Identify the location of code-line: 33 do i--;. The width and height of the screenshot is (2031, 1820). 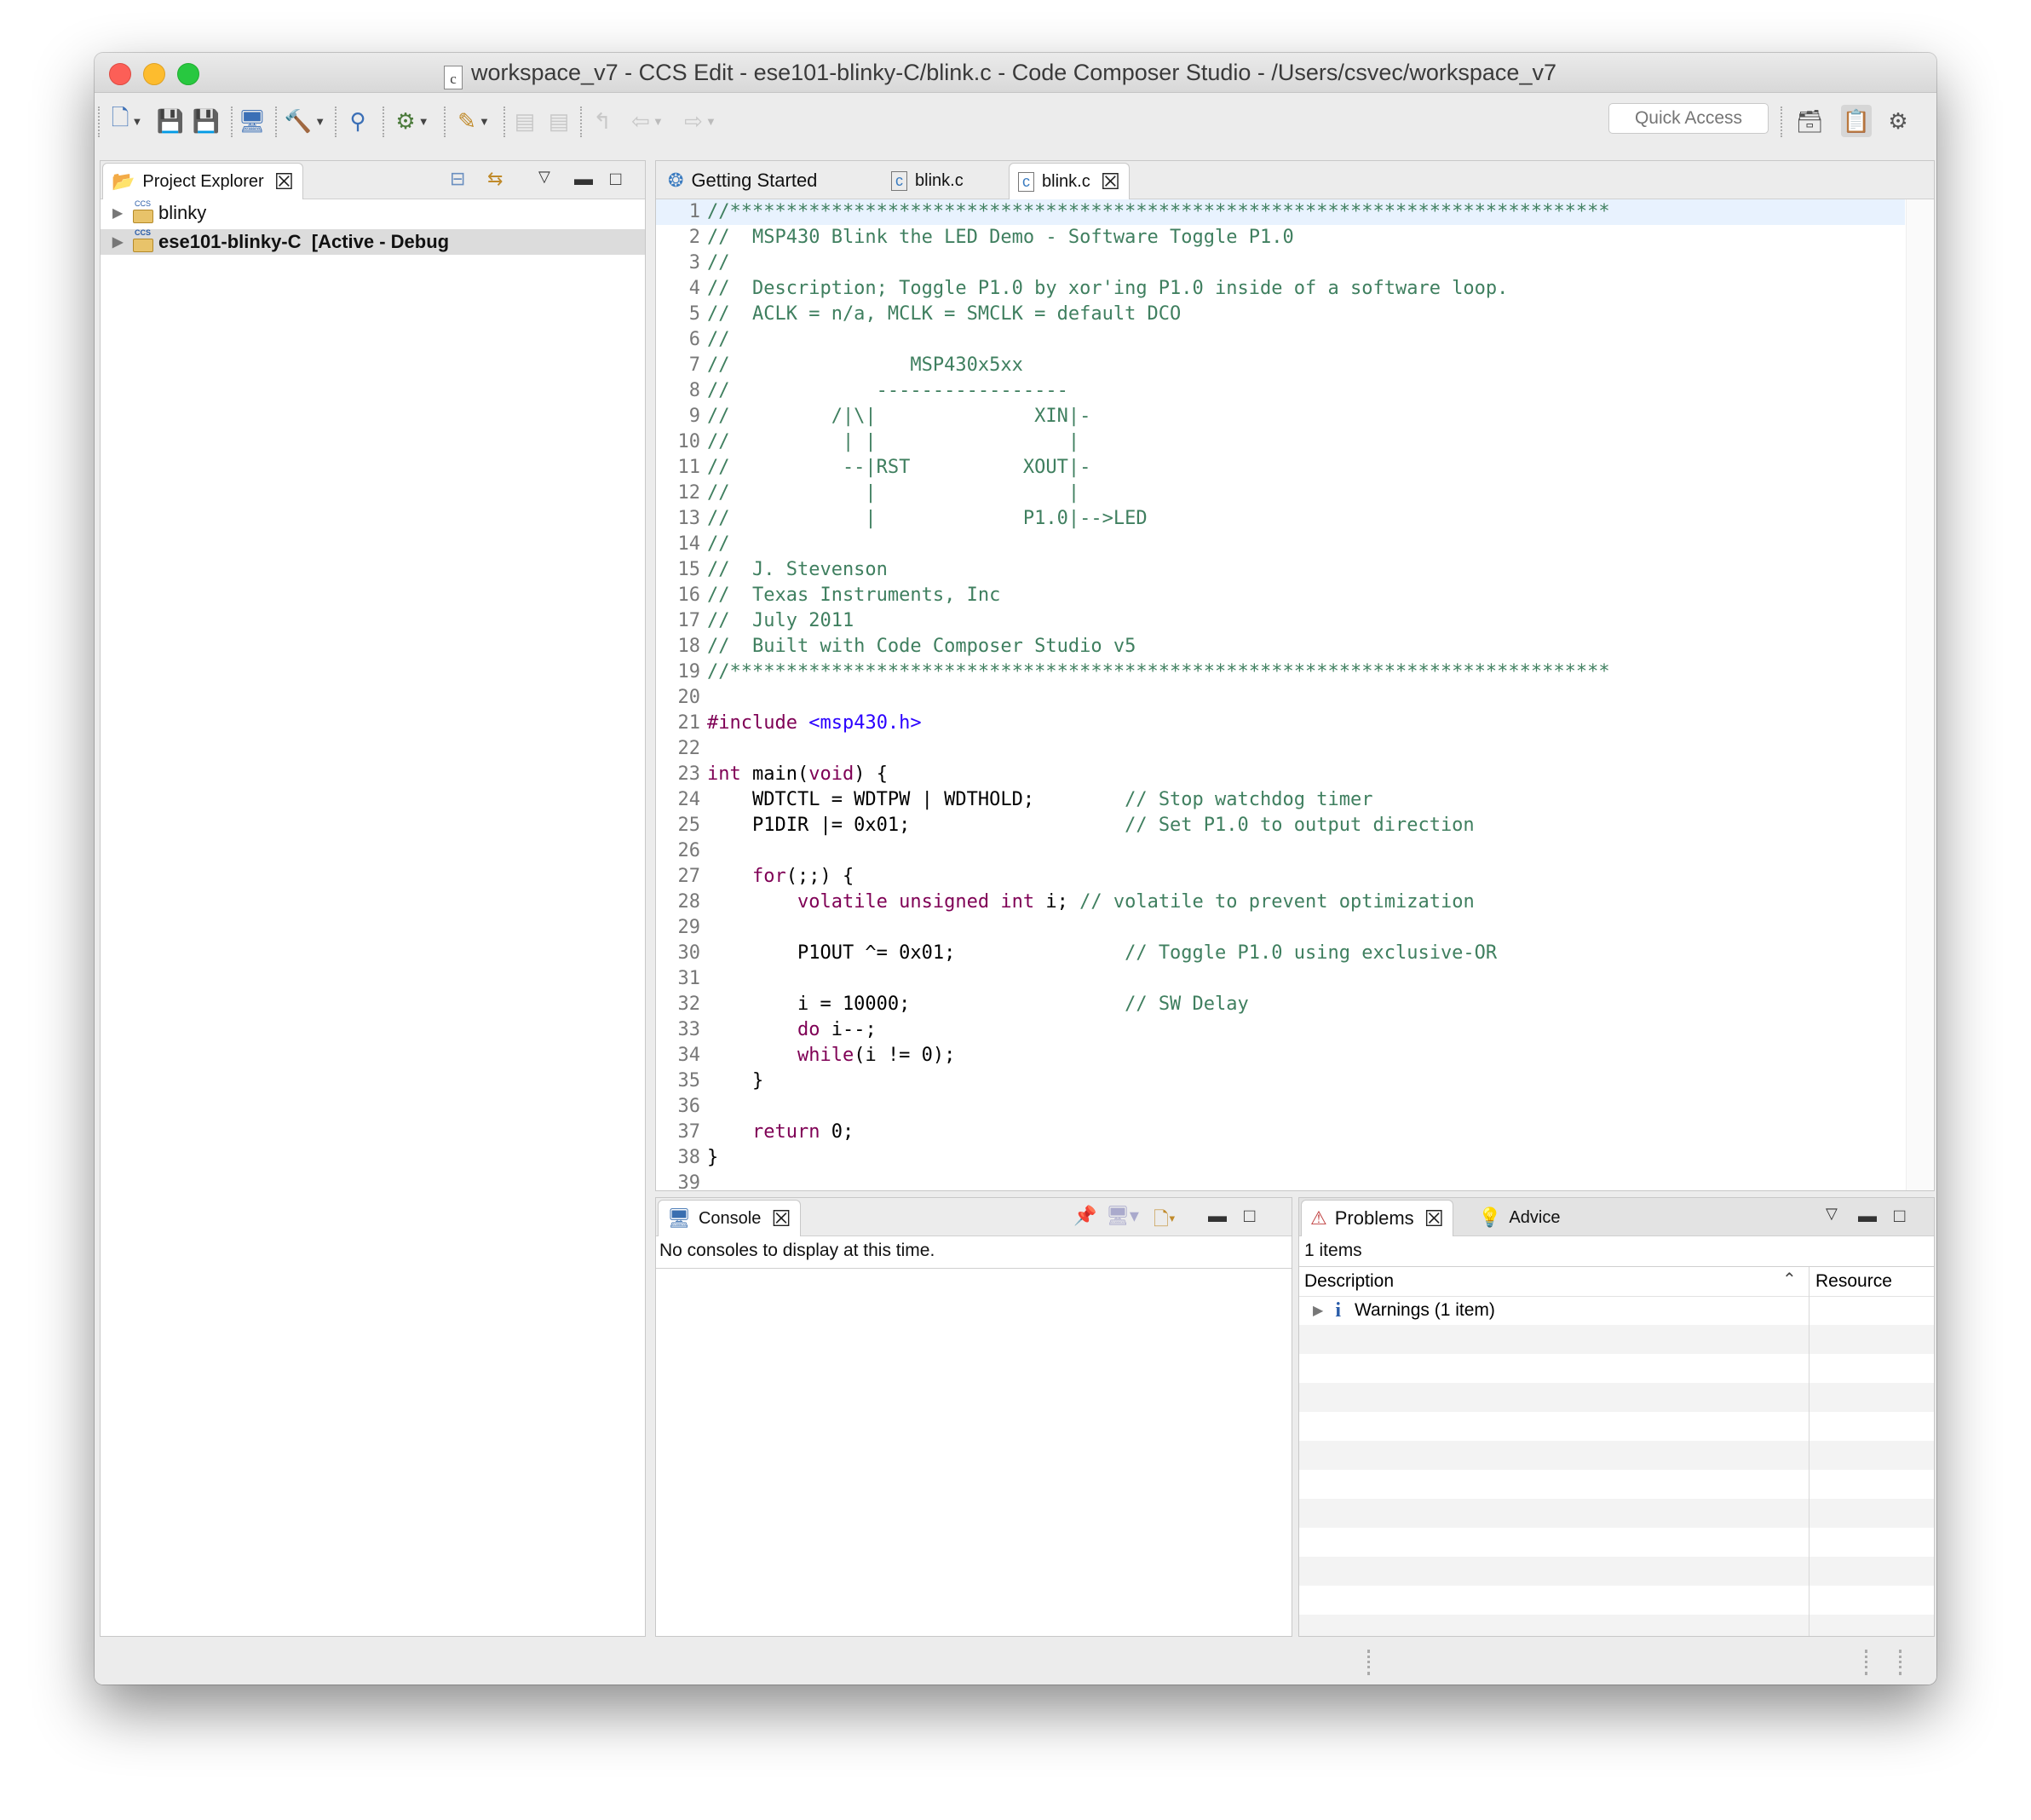
(1281, 1030).